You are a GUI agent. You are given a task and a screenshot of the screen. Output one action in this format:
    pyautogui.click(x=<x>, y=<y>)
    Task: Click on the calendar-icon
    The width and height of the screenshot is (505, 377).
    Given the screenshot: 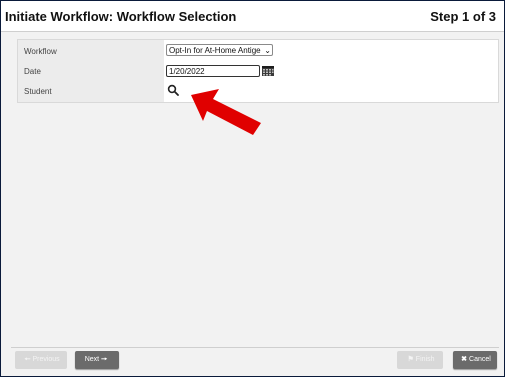 What is the action you would take?
    pyautogui.click(x=268, y=71)
    